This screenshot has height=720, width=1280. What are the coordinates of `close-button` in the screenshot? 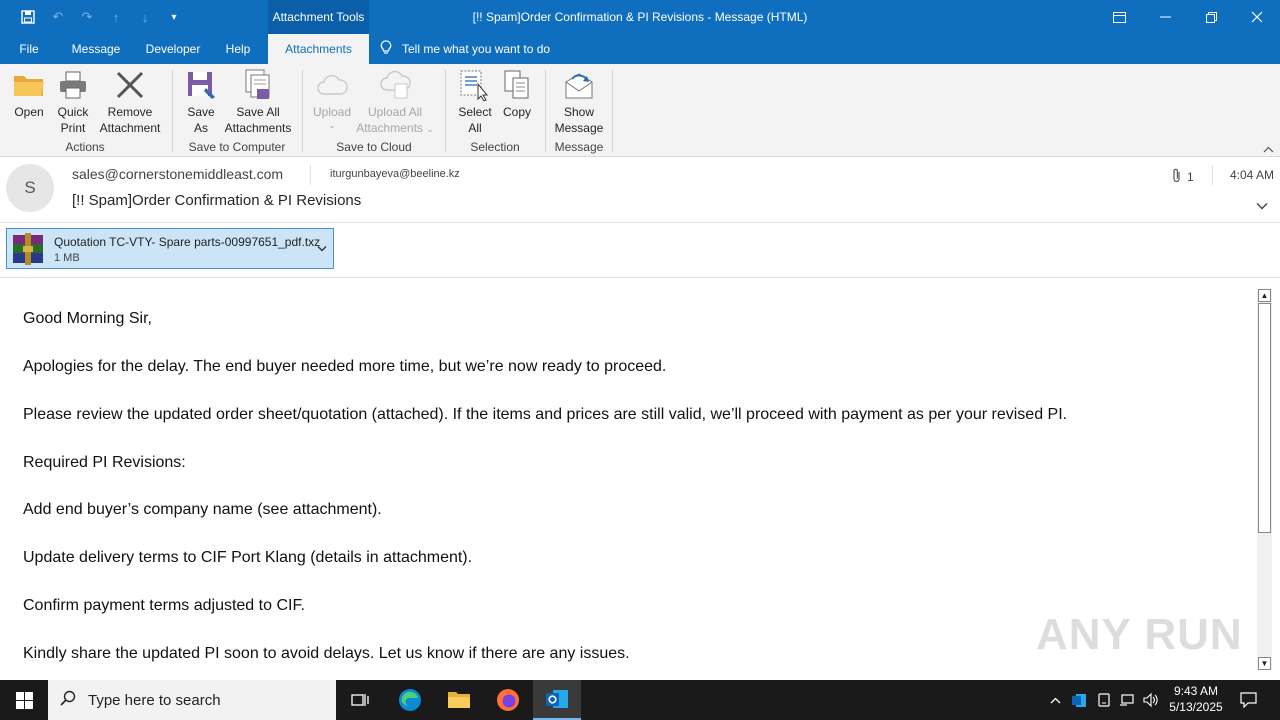 It's located at (1257, 17).